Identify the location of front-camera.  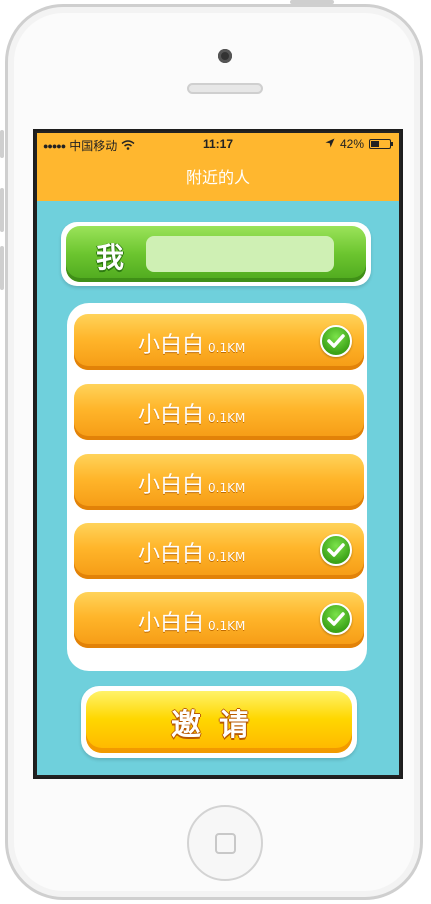
(225, 56).